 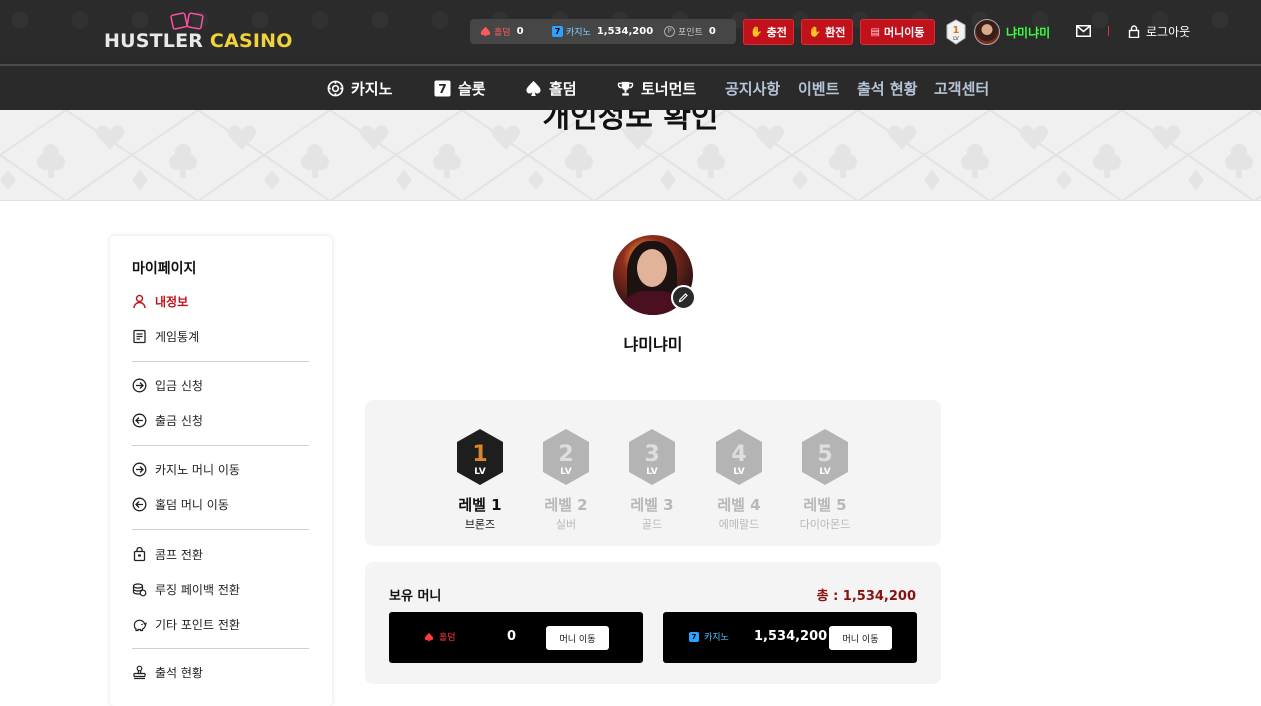 I want to click on charge-button: ✋ 충전, so click(x=768, y=32).